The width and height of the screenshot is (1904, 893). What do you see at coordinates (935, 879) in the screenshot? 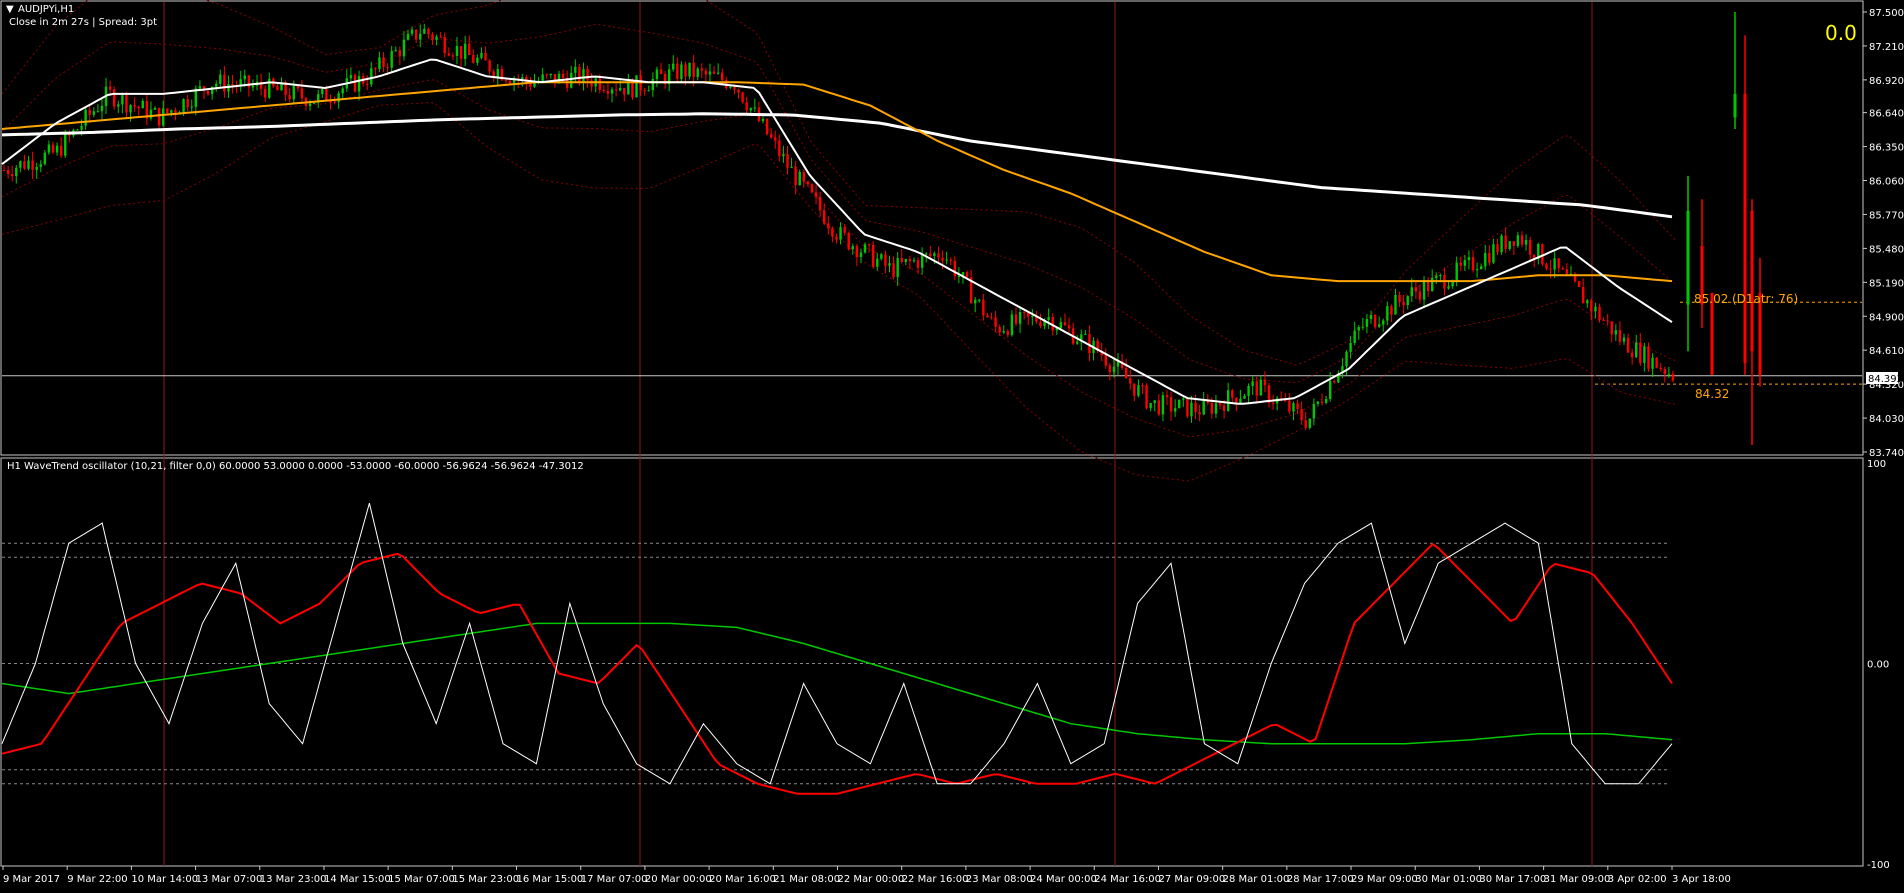
I see `time-tick-label: 22 Mar 16:00` at bounding box center [935, 879].